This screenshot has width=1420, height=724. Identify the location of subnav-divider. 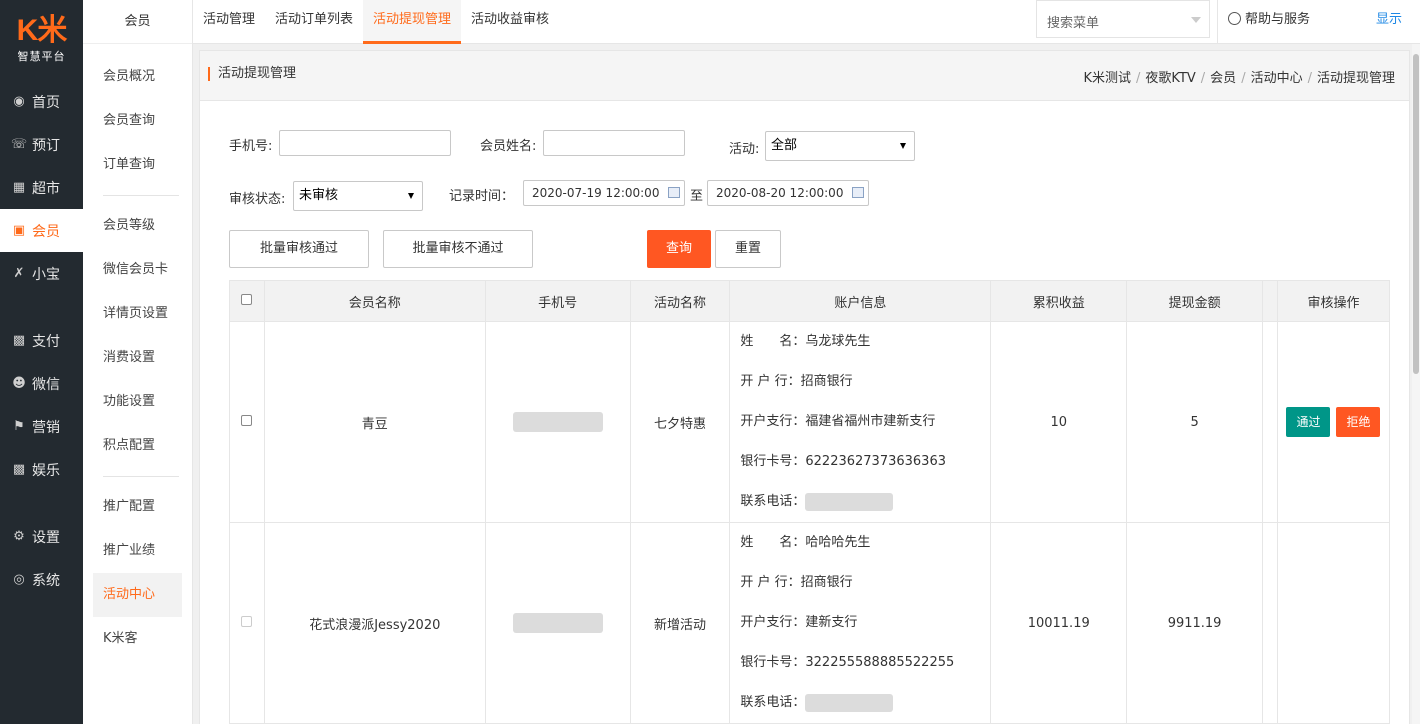
(141, 195).